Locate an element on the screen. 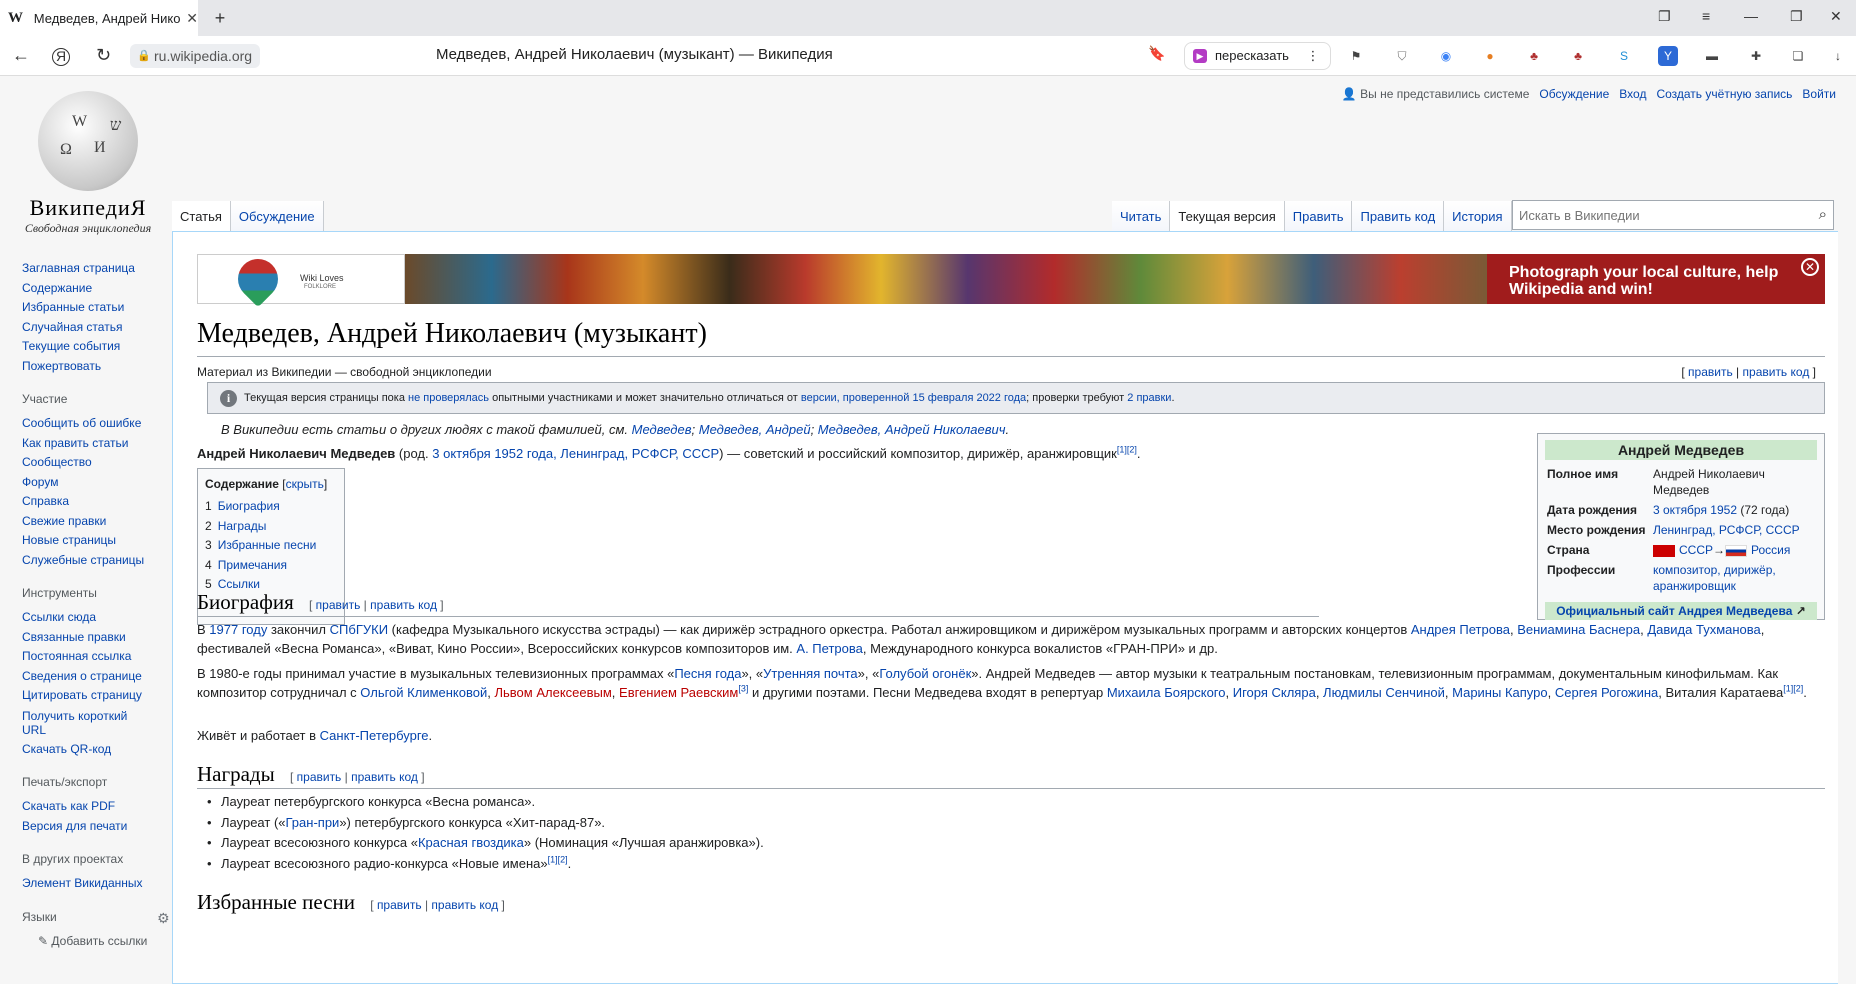 This screenshot has height=984, width=1856. toc-hide-link: скрыть is located at coordinates (305, 484).